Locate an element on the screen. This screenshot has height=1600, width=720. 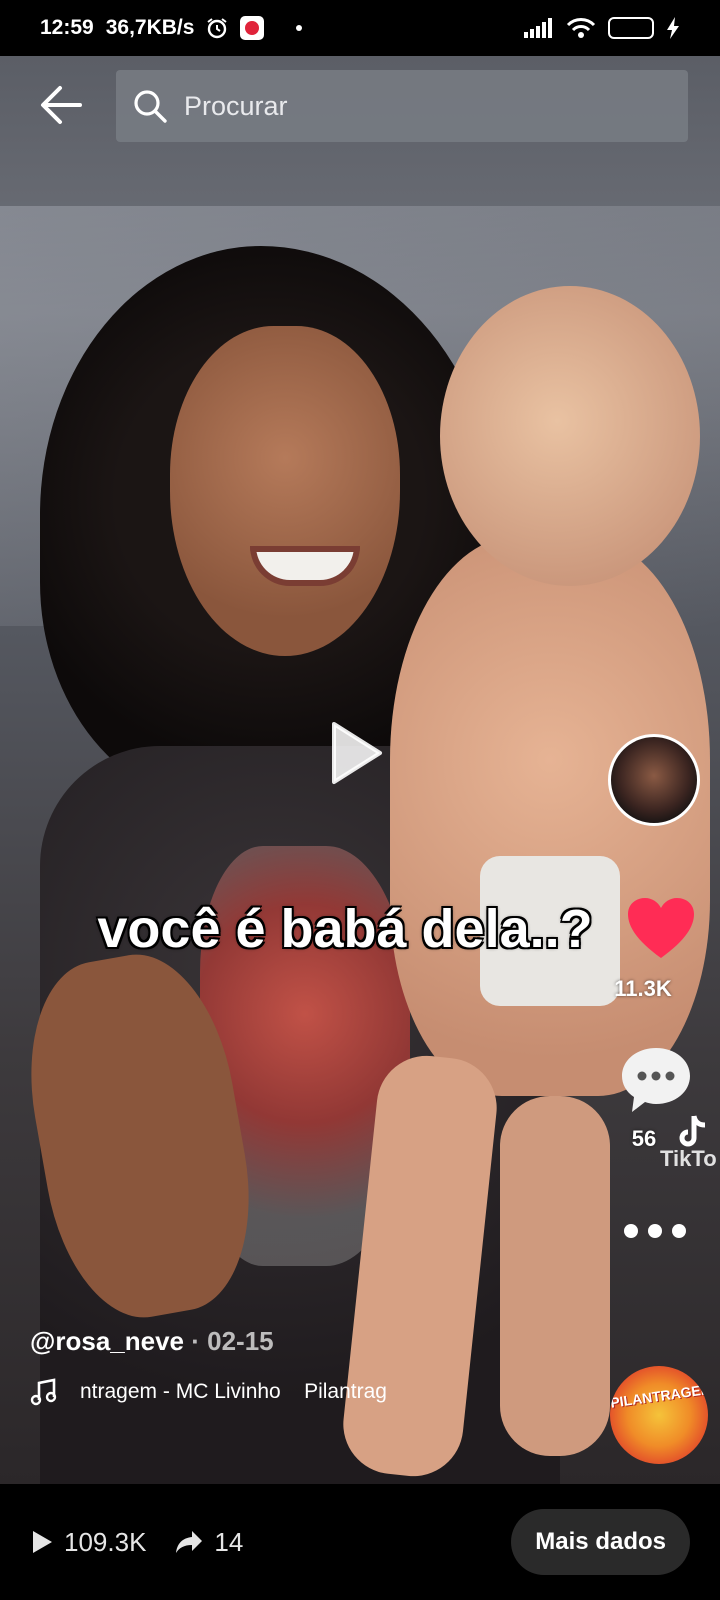
like-count: 11.3K is located at coordinates (643, 988).